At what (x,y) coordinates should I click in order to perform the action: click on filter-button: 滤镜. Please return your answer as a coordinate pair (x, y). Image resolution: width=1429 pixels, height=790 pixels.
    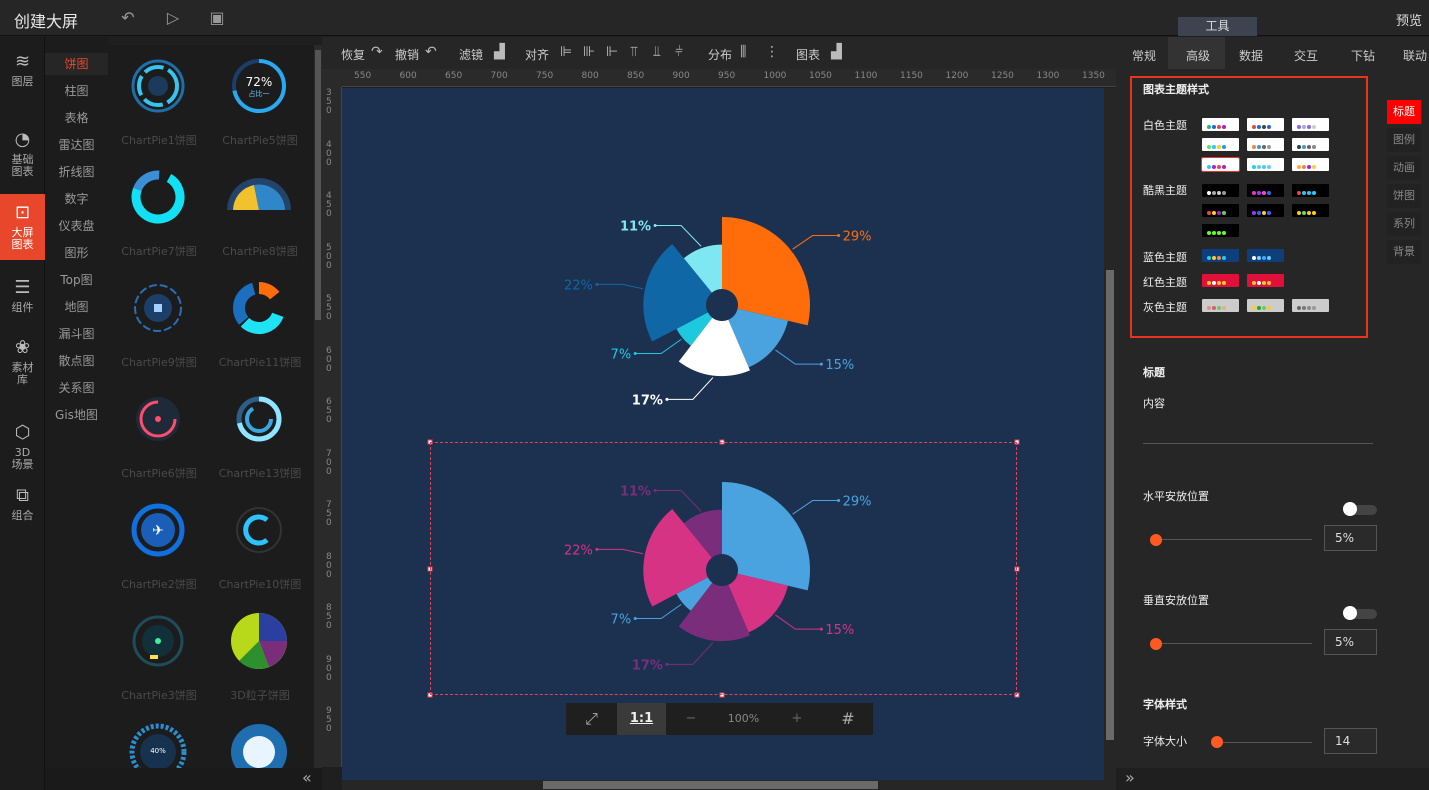
    Looking at the image, I should click on (471, 54).